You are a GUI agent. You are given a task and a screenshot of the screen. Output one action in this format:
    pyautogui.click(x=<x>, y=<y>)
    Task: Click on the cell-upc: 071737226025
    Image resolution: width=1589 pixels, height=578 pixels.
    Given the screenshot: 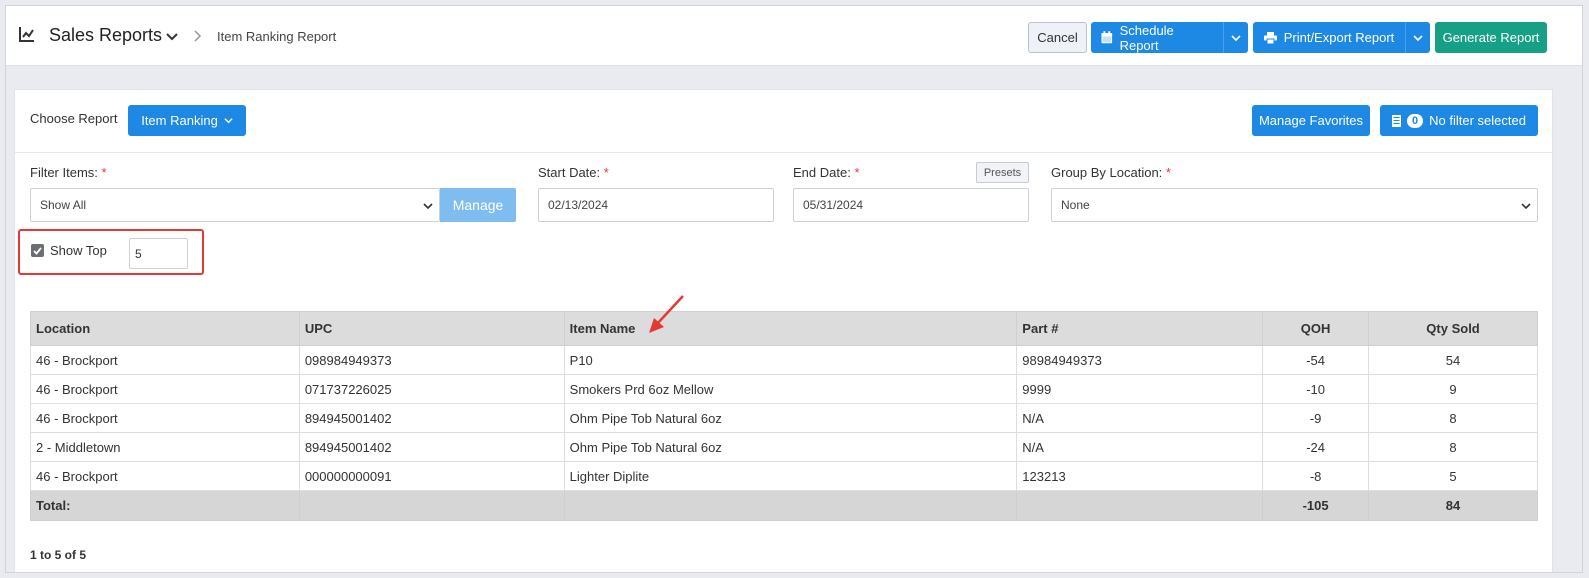 What is the action you would take?
    pyautogui.click(x=431, y=389)
    